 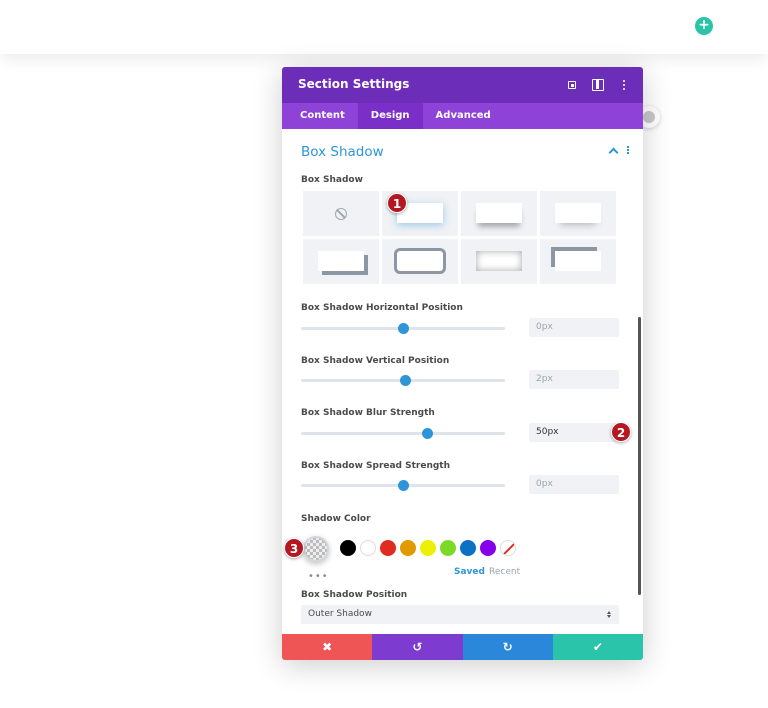 I want to click on preset-border-outline, so click(x=420, y=261).